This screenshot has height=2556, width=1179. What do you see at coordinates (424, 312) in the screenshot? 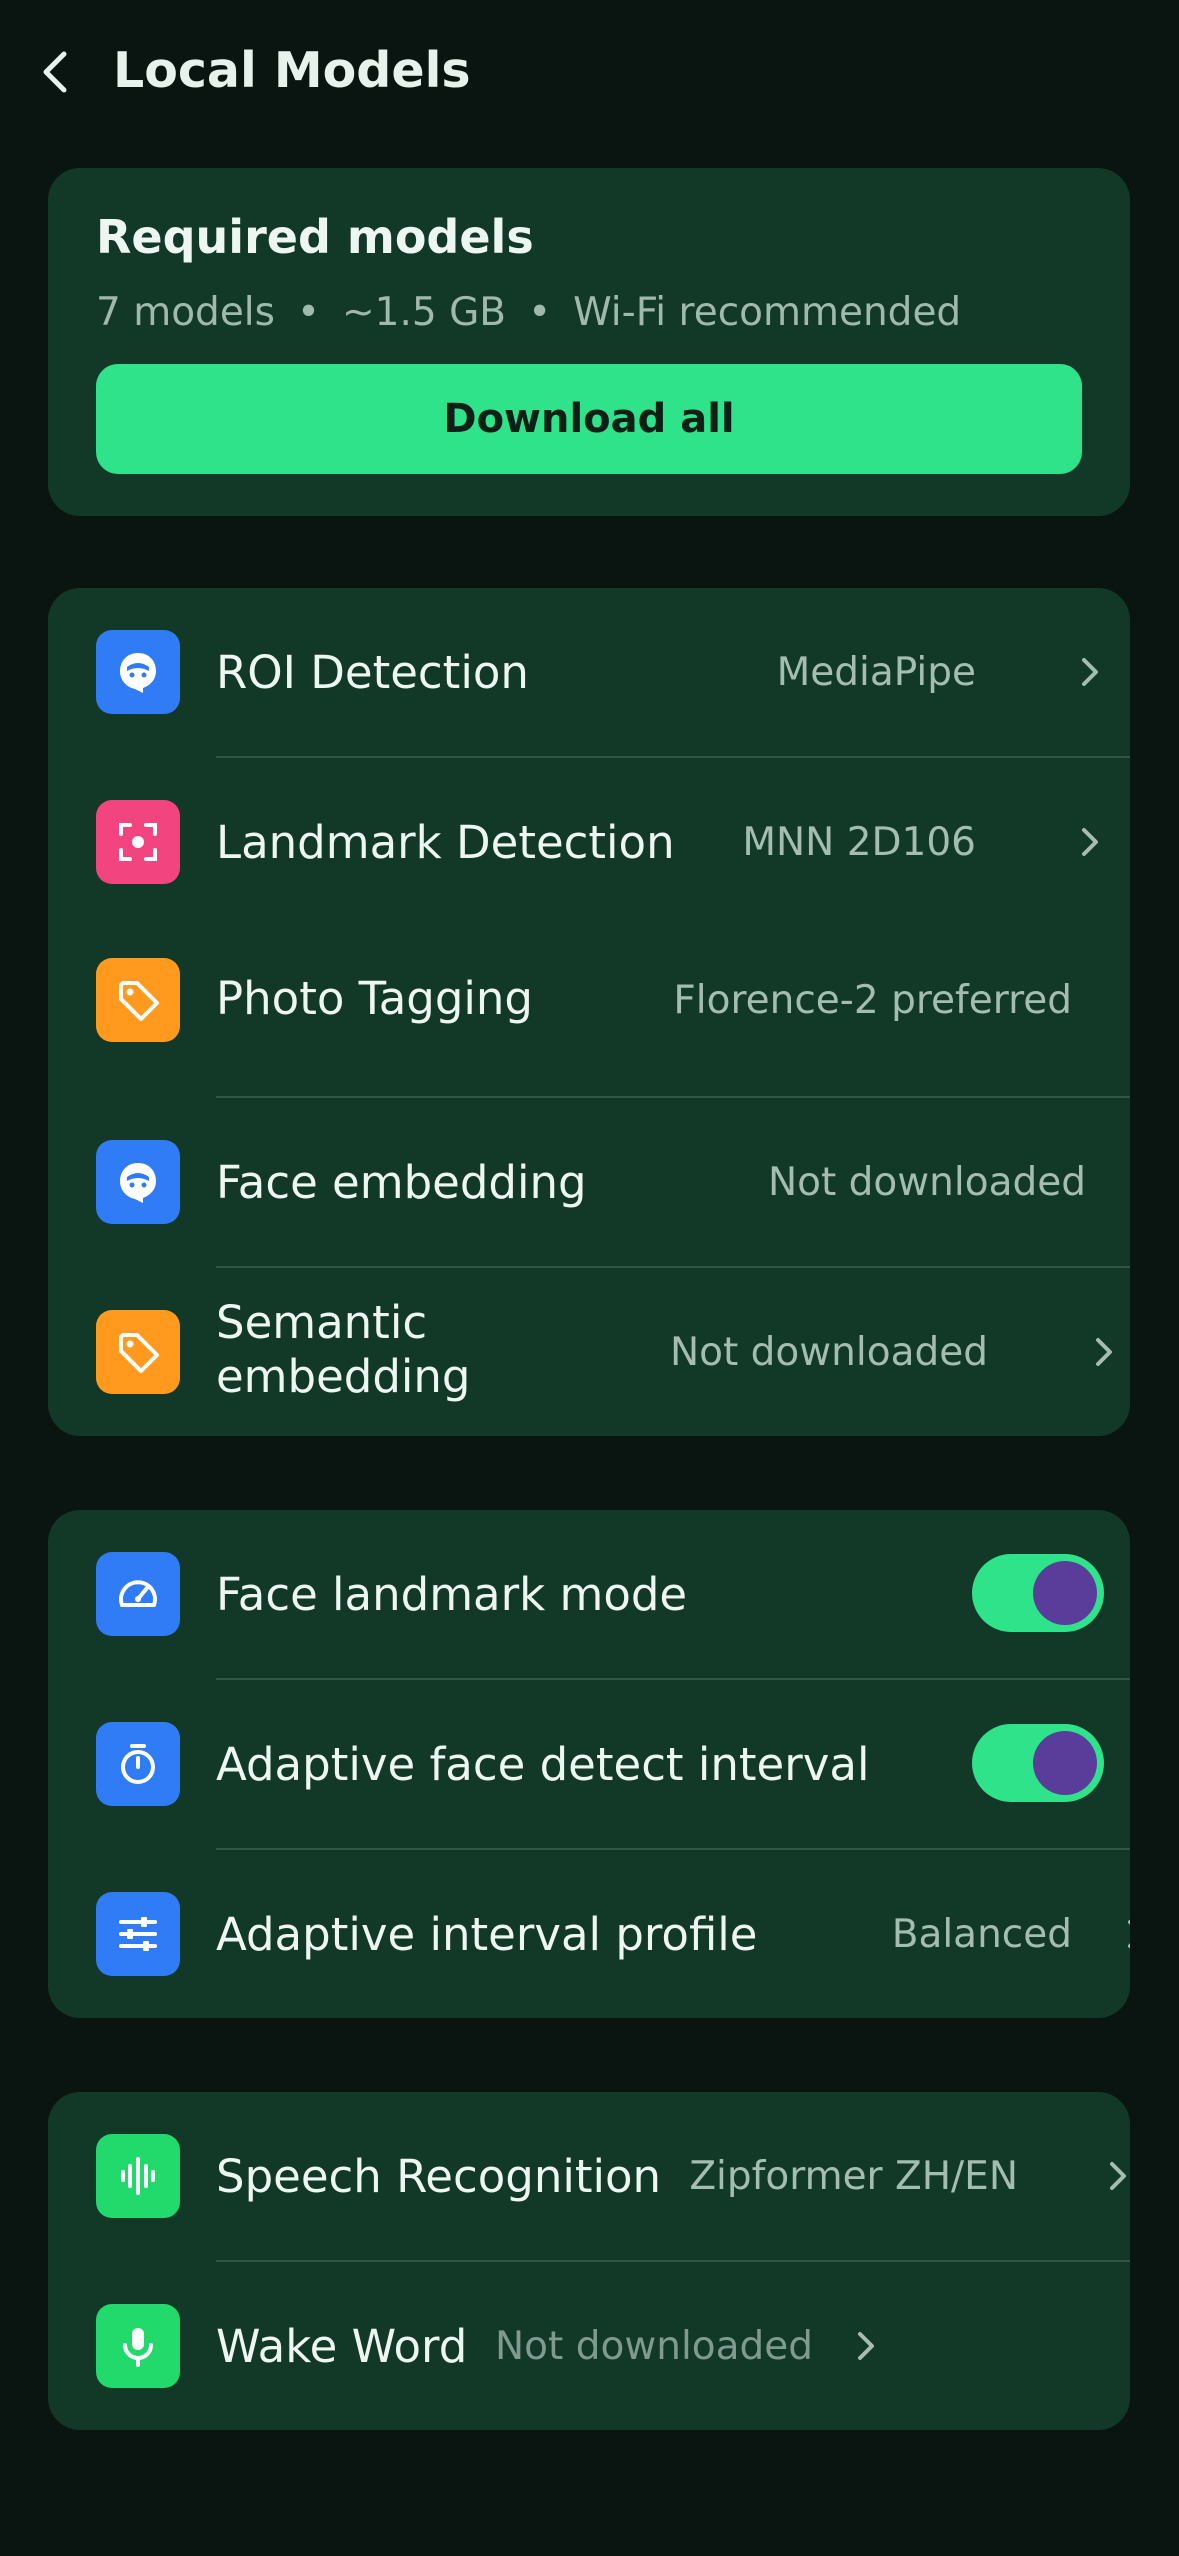
I see `download-size: ~1.5 GB` at bounding box center [424, 312].